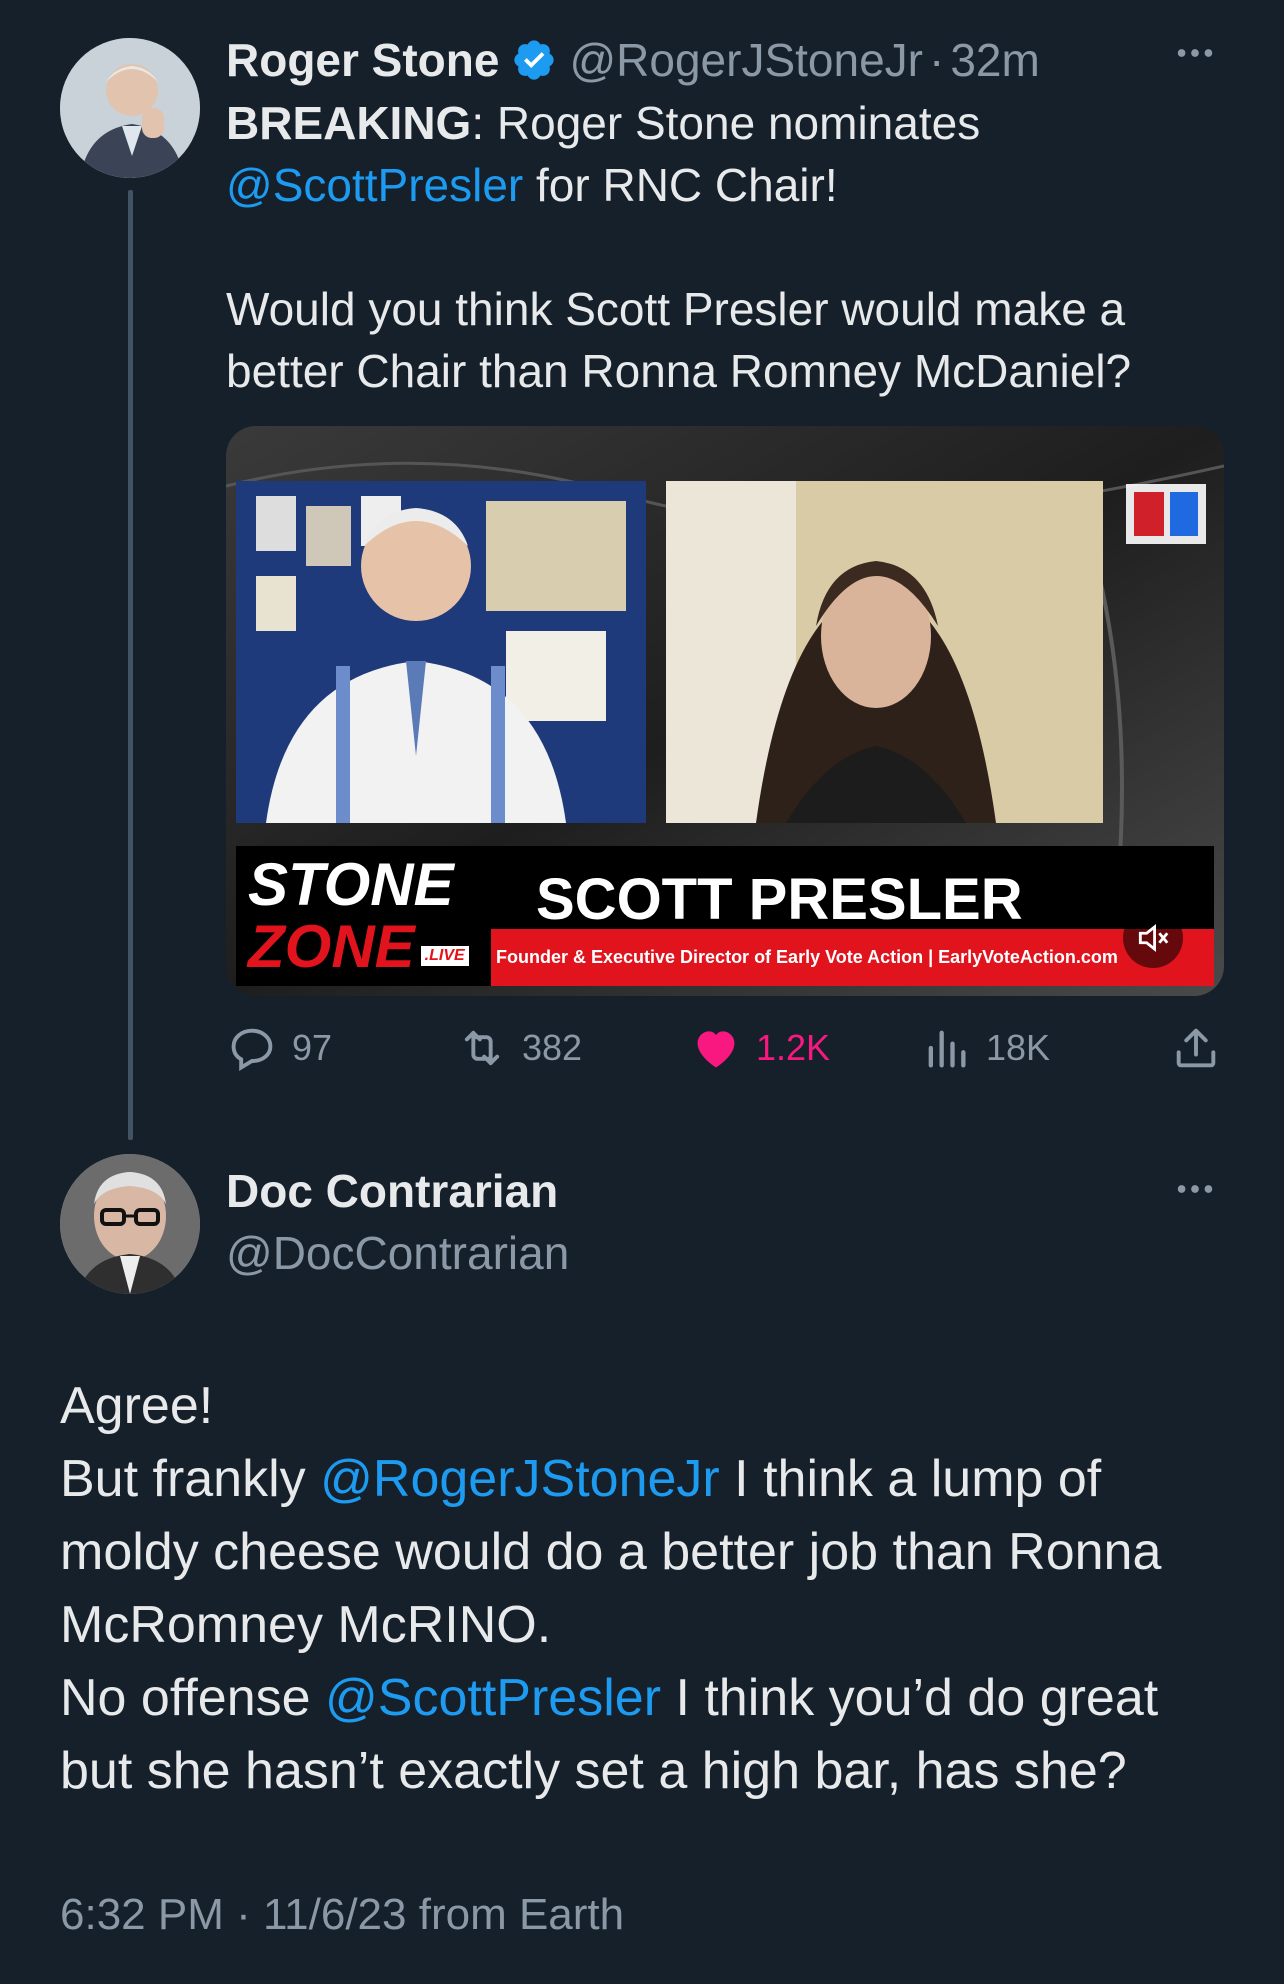 The width and height of the screenshot is (1284, 1984). Describe the element at coordinates (351, 884) in the screenshot. I see `show-logo-line-1: STONE` at that location.